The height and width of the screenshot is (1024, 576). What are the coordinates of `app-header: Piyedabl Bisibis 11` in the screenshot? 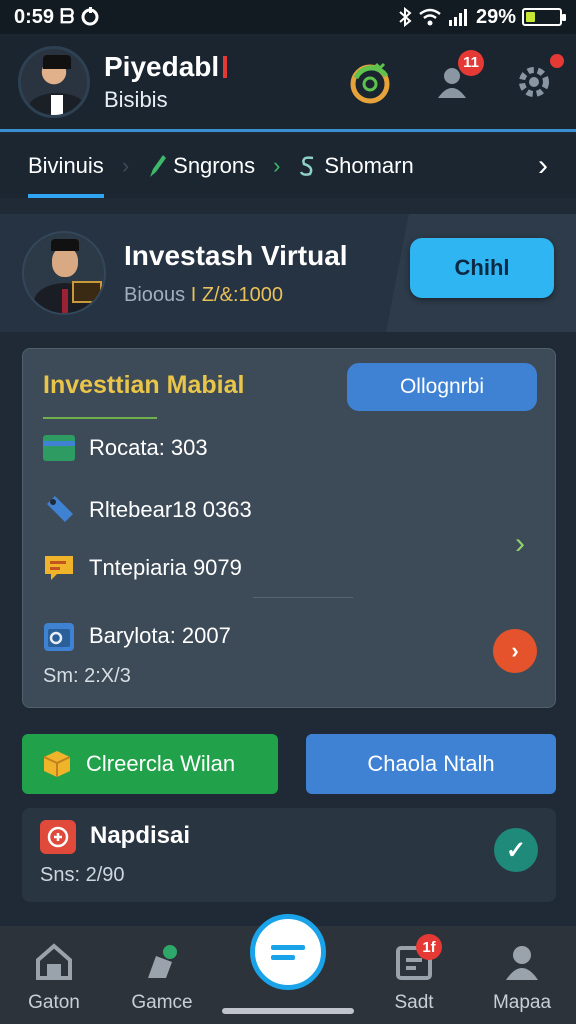 It's located at (288, 83).